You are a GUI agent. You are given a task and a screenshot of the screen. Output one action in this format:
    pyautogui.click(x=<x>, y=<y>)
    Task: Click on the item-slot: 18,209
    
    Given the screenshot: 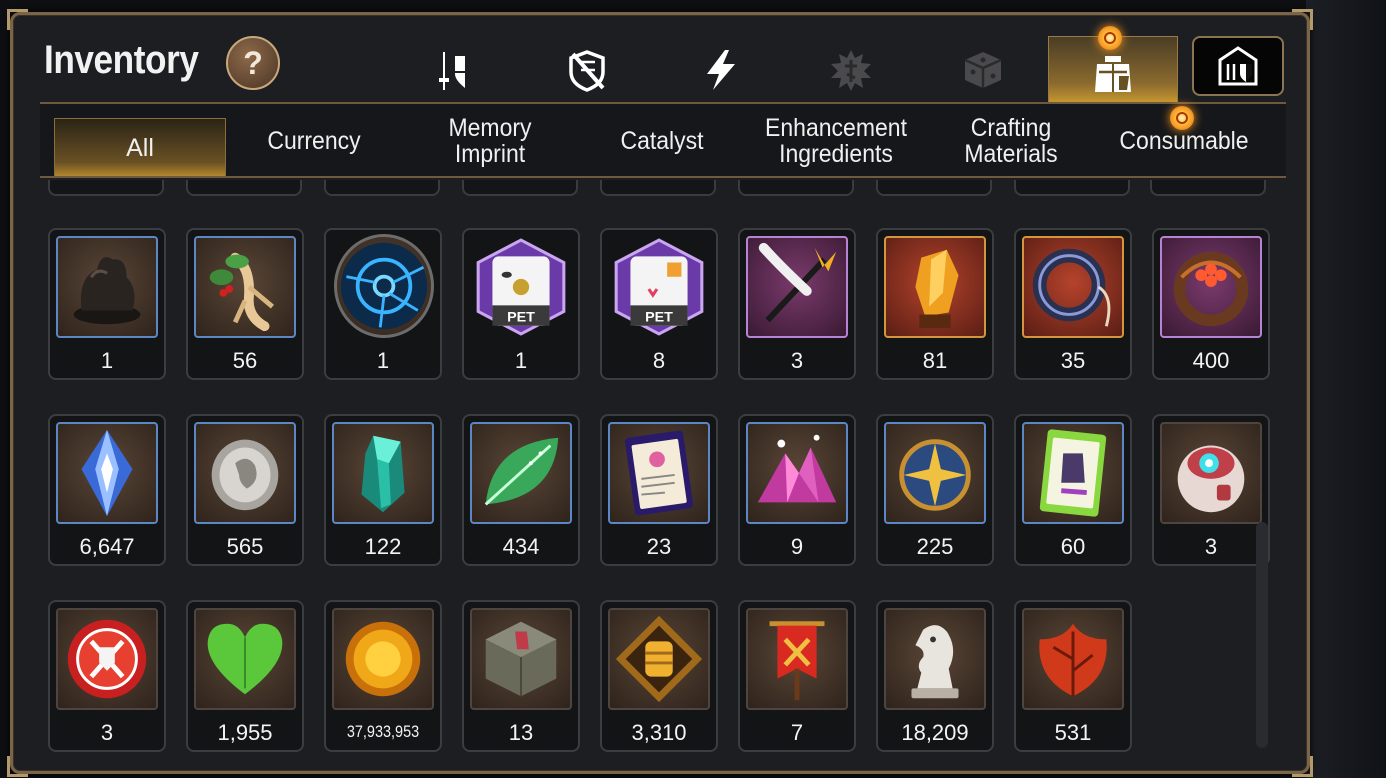 What is the action you would take?
    pyautogui.click(x=935, y=676)
    